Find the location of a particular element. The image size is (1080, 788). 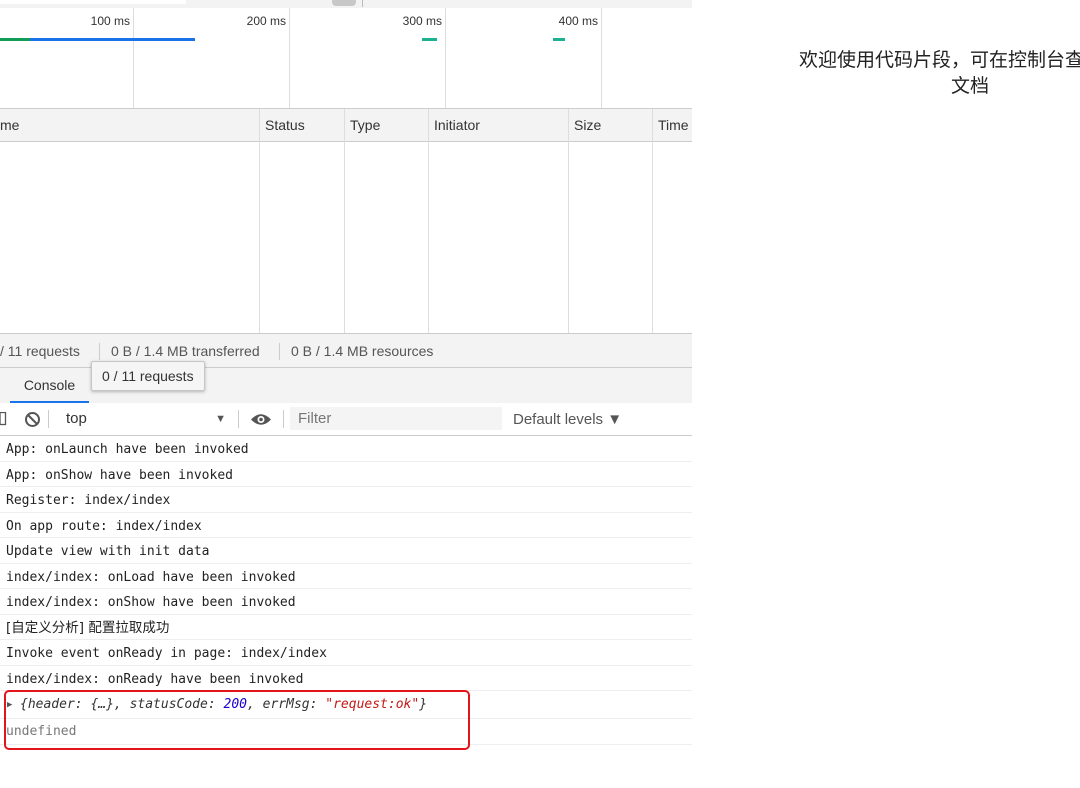

resources-size: 0 B / 1.4 MB resources is located at coordinates (362, 351).